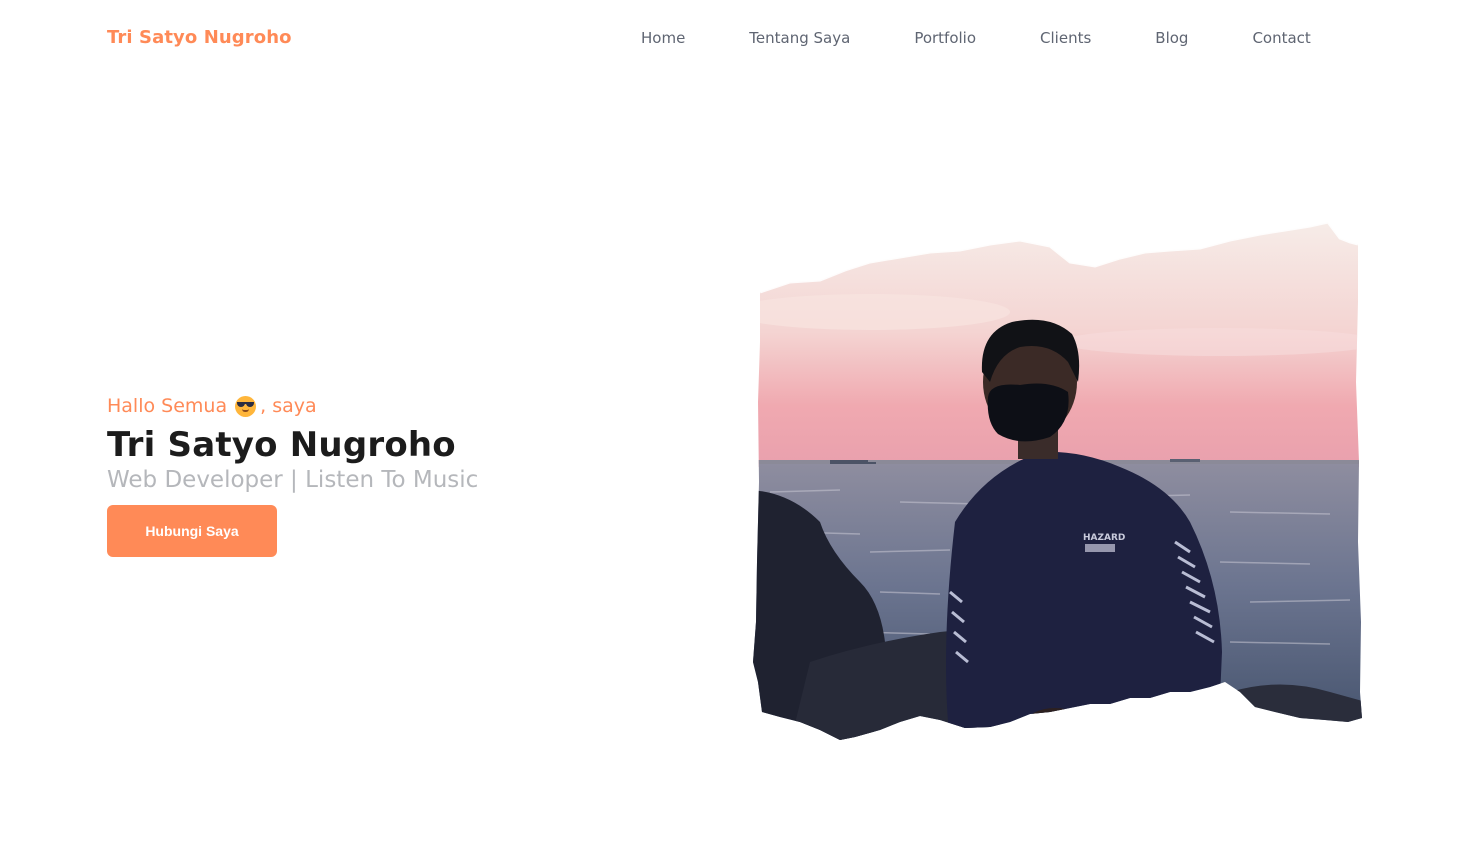 Image resolution: width=1463 pixels, height=847 pixels. What do you see at coordinates (1104, 538) in the screenshot?
I see `shirt-logo-text: HAZARD` at bounding box center [1104, 538].